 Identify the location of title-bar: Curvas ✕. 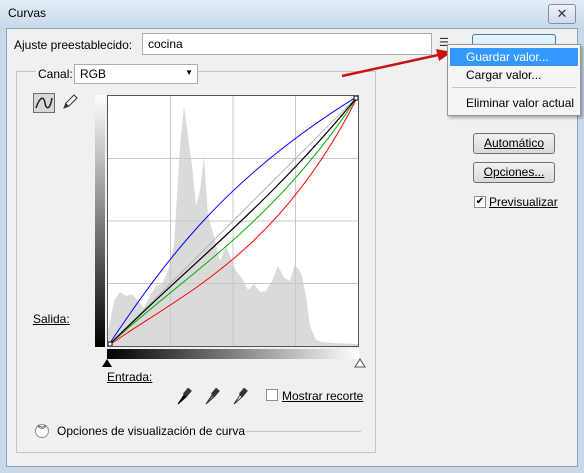
(292, 14).